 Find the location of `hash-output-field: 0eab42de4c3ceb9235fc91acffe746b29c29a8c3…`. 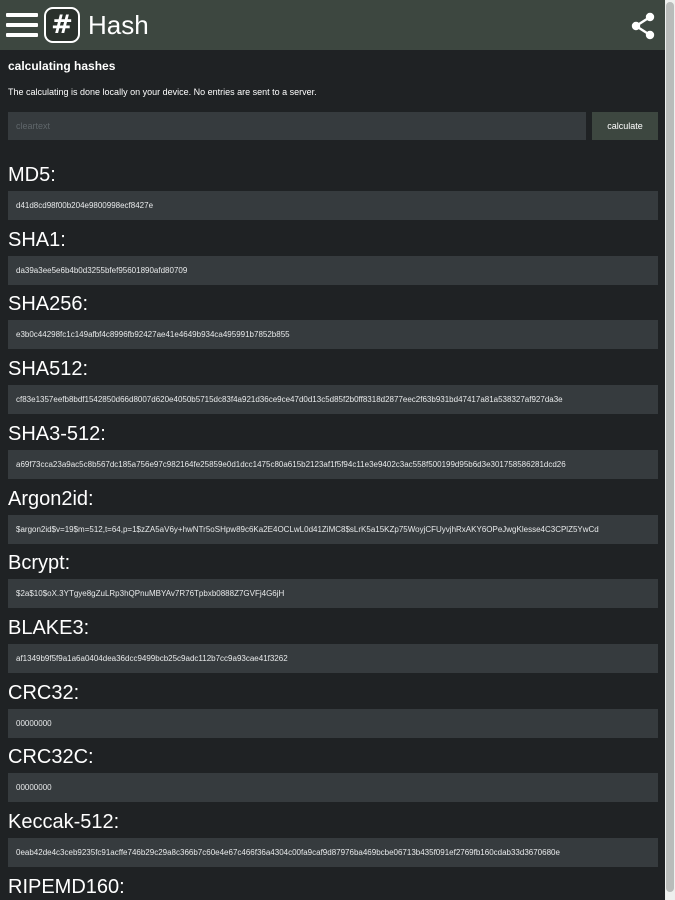

hash-output-field: 0eab42de4c3ceb9235fc91acffe746b29c29a8c3… is located at coordinates (333, 852).